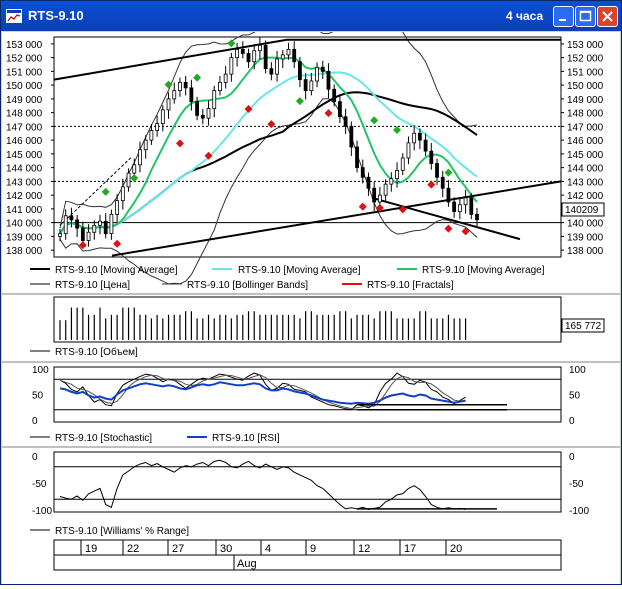 Image resolution: width=622 pixels, height=589 pixels. What do you see at coordinates (91, 549) in the screenshot?
I see `time-day-label: 19` at bounding box center [91, 549].